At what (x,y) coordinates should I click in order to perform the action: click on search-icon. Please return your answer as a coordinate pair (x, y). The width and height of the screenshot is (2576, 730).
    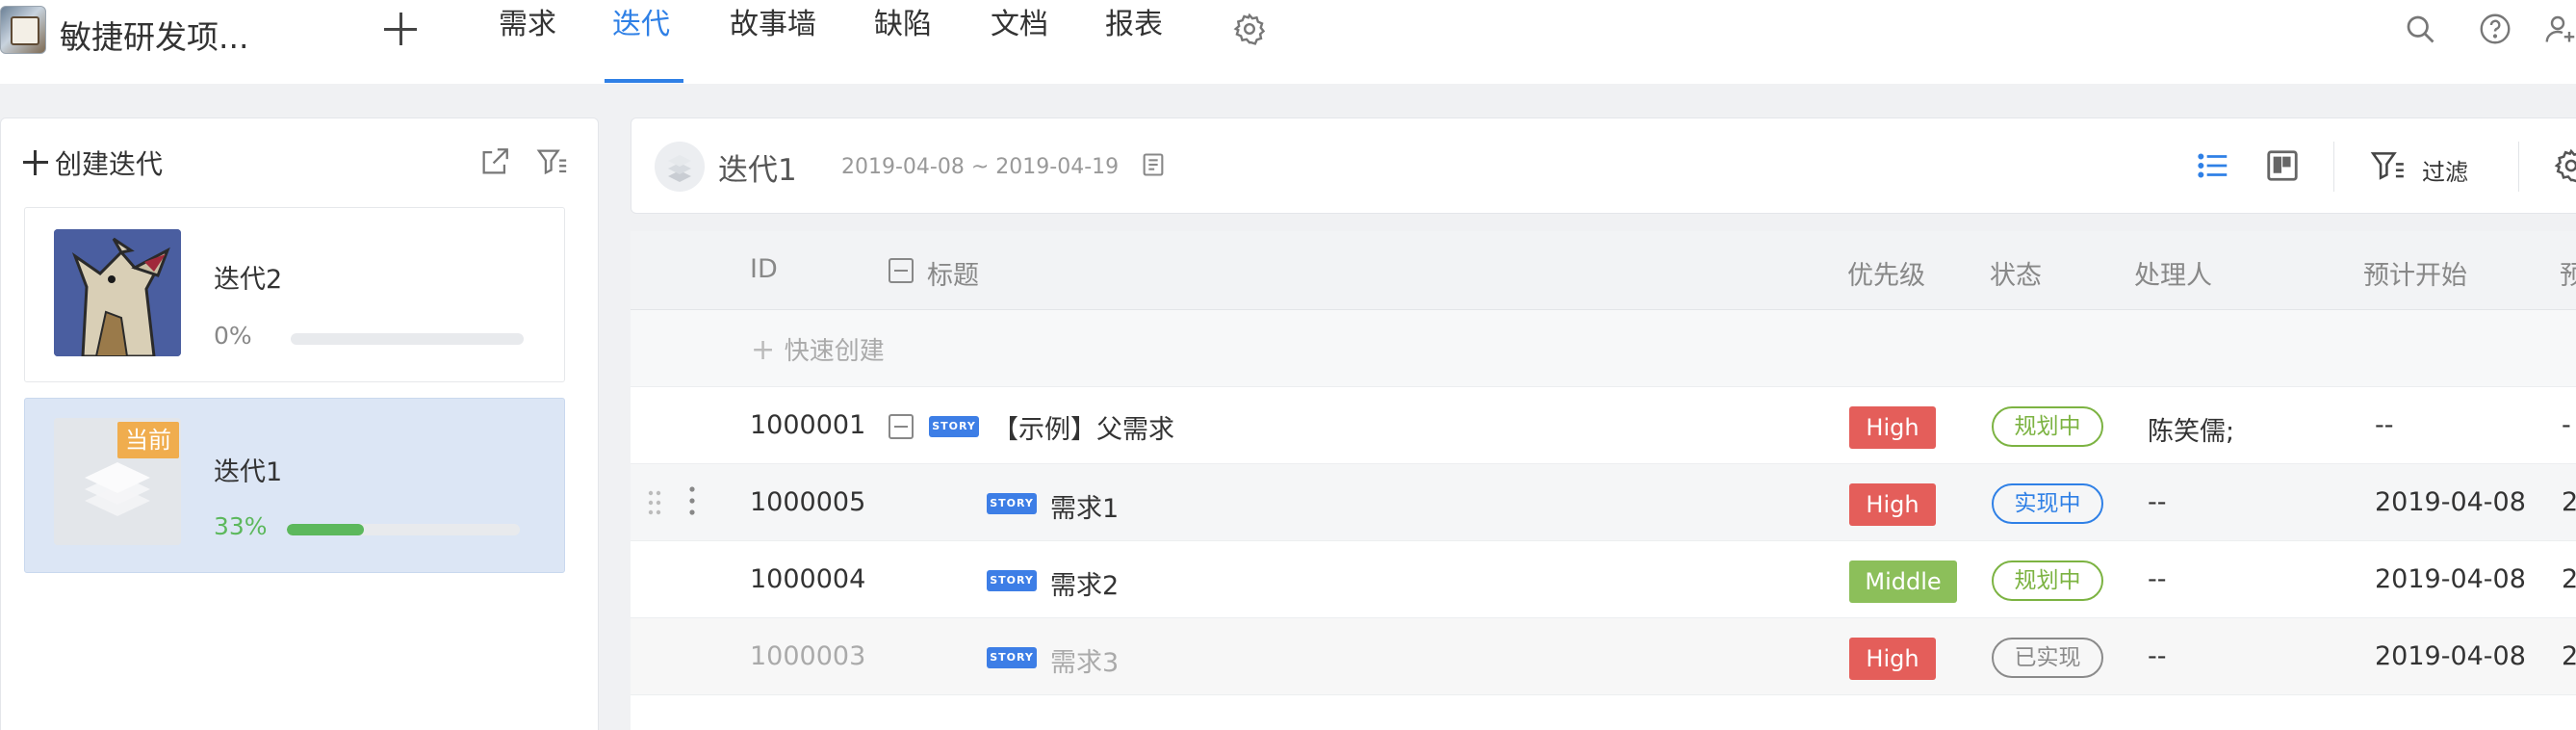
    Looking at the image, I should click on (2420, 29).